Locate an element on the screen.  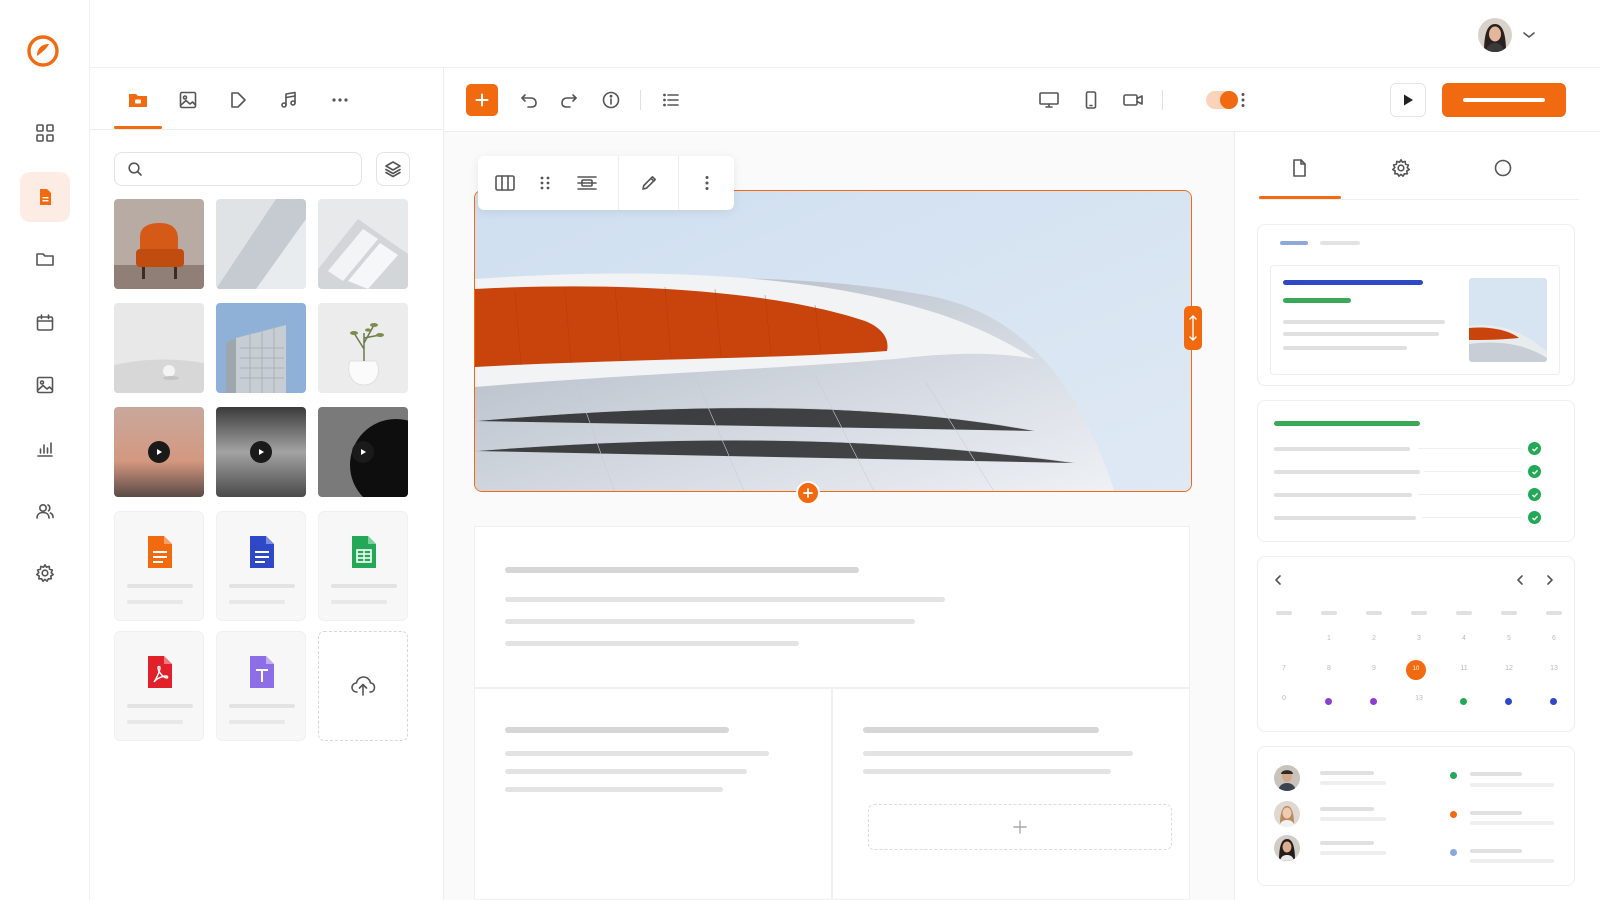
drag-handle-icon is located at coordinates (545, 183).